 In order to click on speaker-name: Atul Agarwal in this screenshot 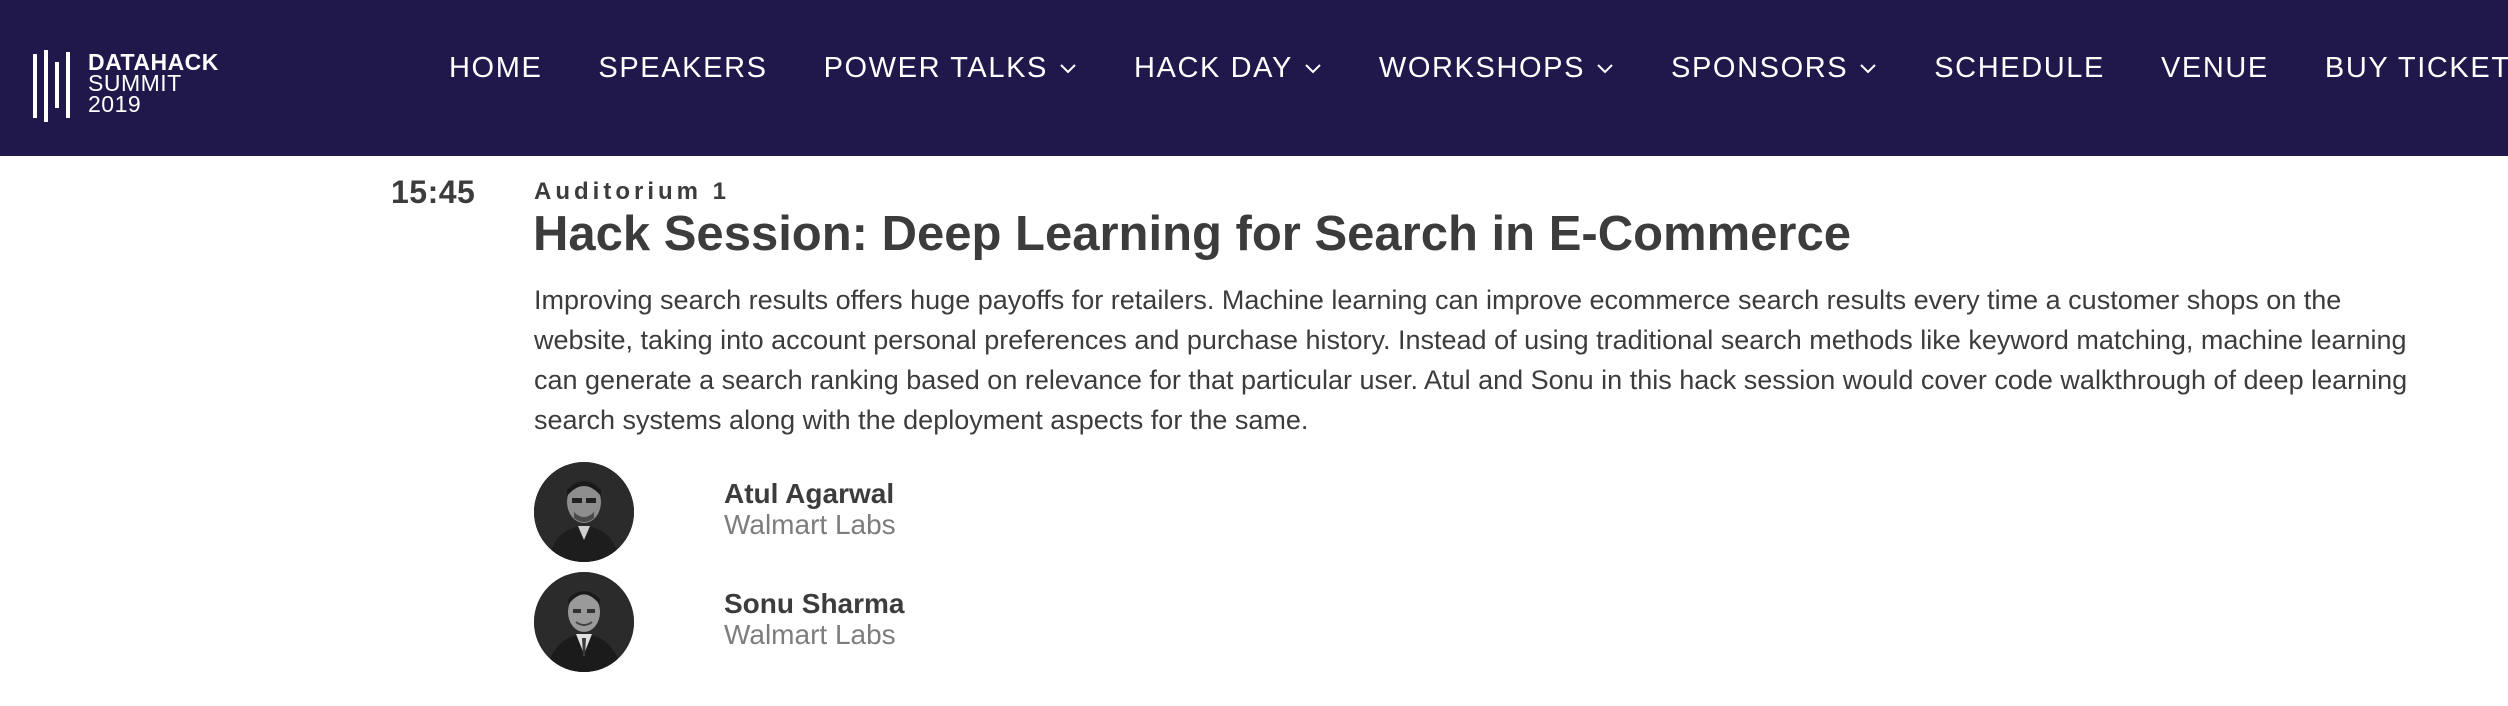, I will do `click(809, 494)`.